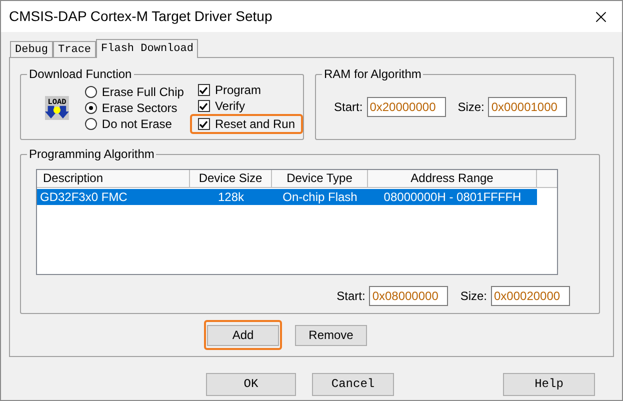 This screenshot has width=623, height=401. Describe the element at coordinates (243, 335) in the screenshot. I see `button: Add` at that location.